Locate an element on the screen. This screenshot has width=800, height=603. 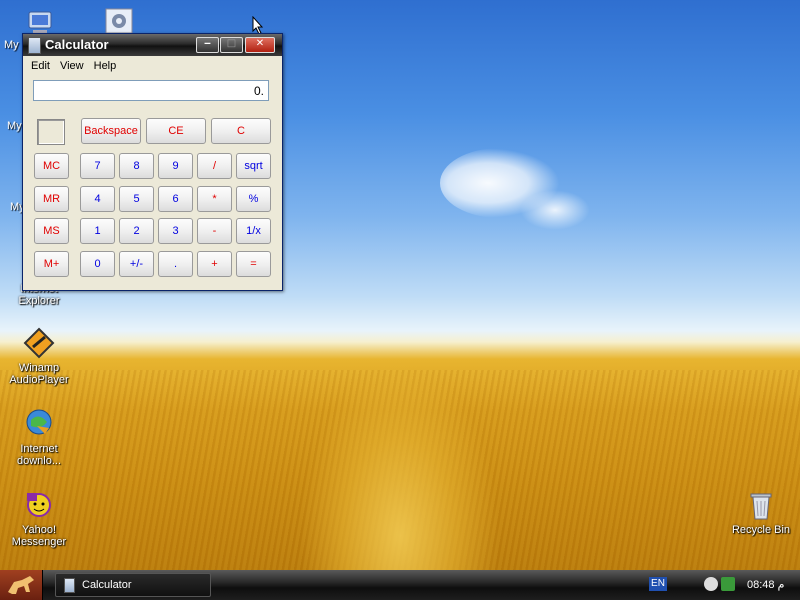
digit-9-button: 9 is located at coordinates (175, 166).